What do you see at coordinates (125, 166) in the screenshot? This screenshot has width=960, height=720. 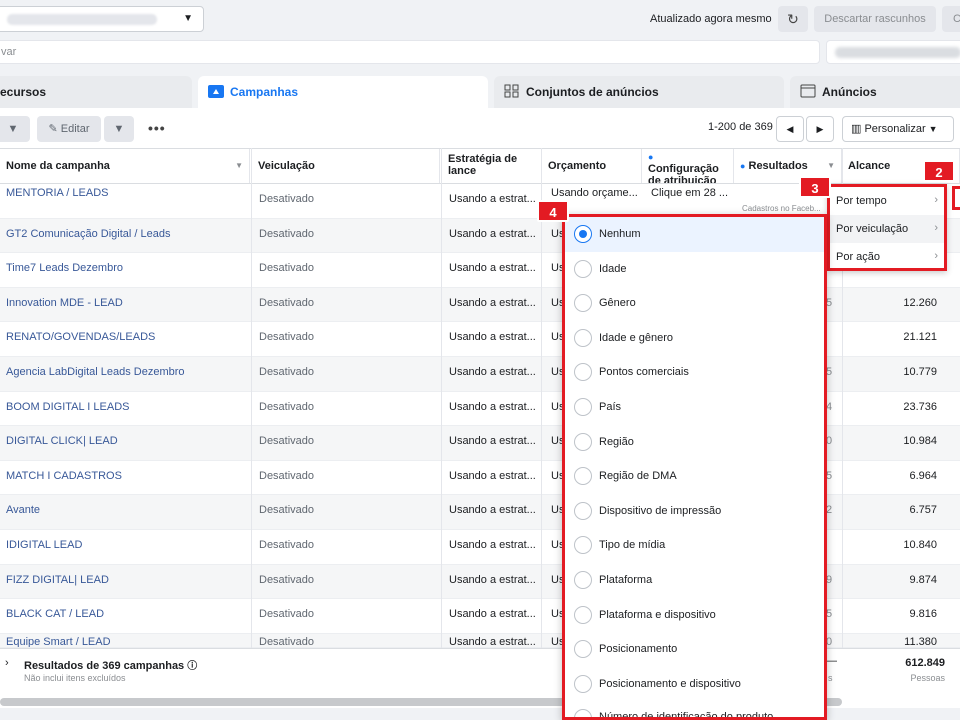 I see `column-header-name: Nome da campanha ▼` at bounding box center [125, 166].